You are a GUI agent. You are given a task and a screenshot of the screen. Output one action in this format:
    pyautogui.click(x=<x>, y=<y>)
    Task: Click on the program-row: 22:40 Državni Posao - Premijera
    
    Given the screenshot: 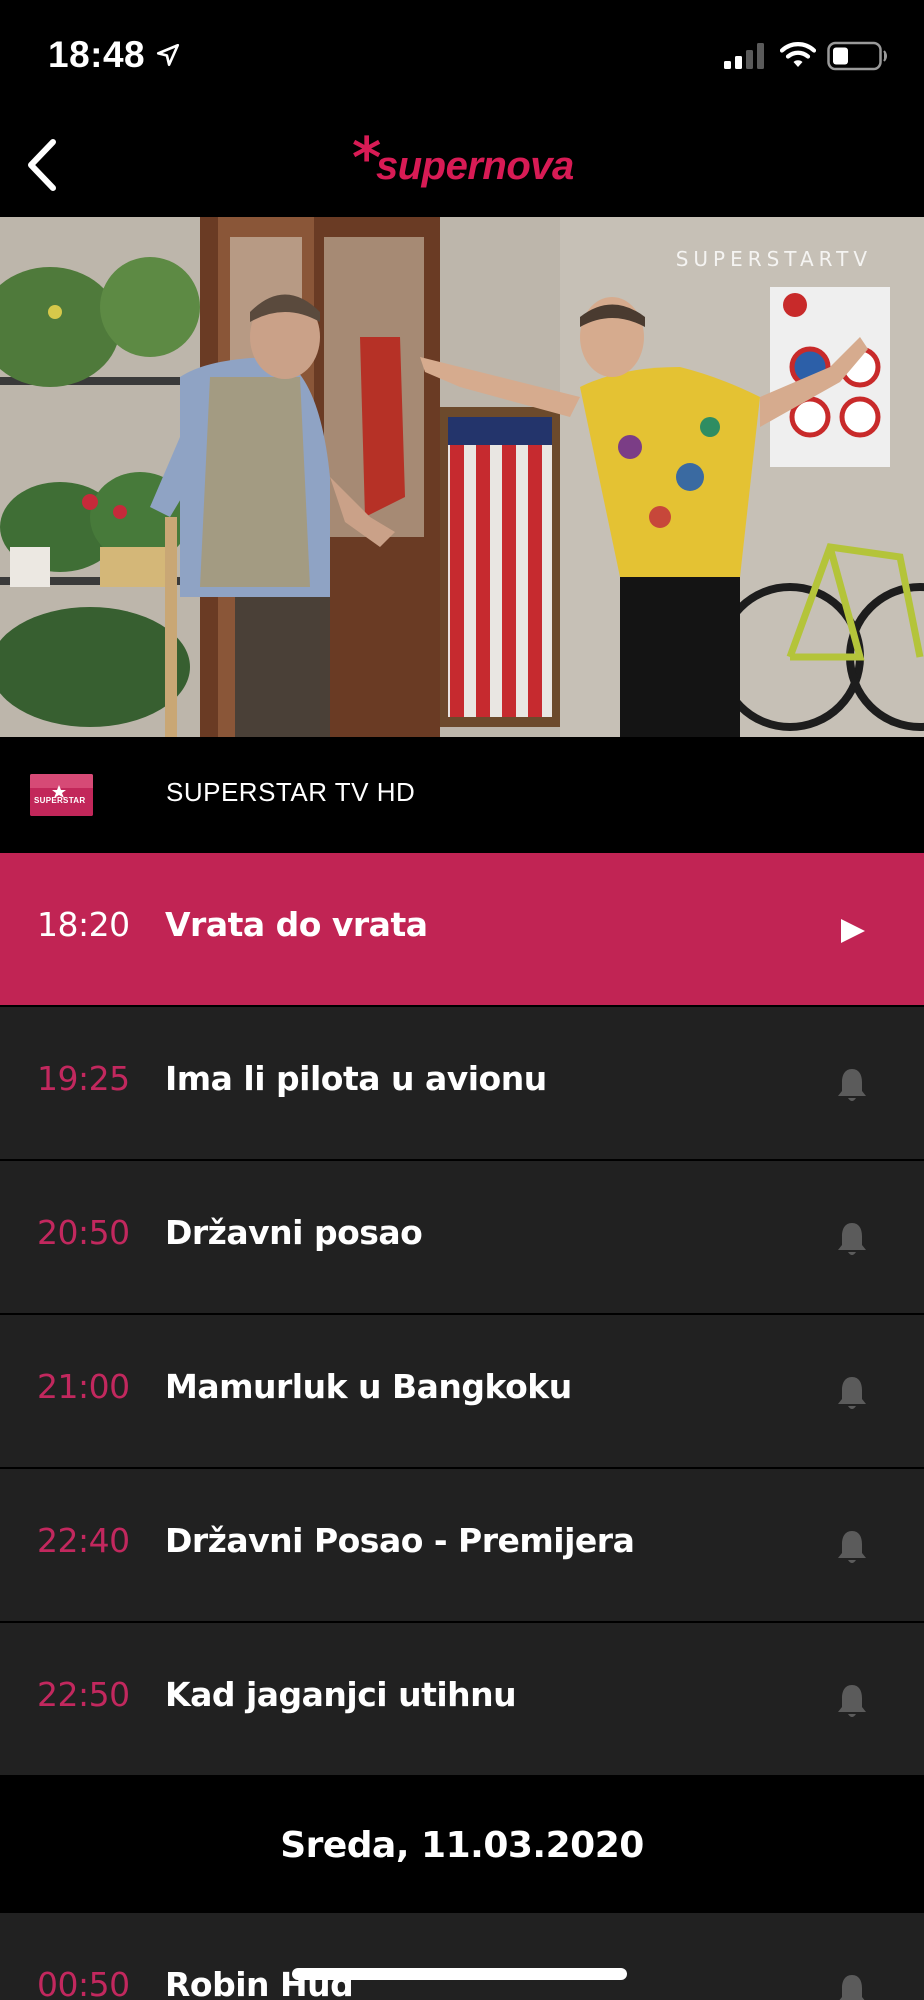 What is the action you would take?
    pyautogui.click(x=462, y=1546)
    